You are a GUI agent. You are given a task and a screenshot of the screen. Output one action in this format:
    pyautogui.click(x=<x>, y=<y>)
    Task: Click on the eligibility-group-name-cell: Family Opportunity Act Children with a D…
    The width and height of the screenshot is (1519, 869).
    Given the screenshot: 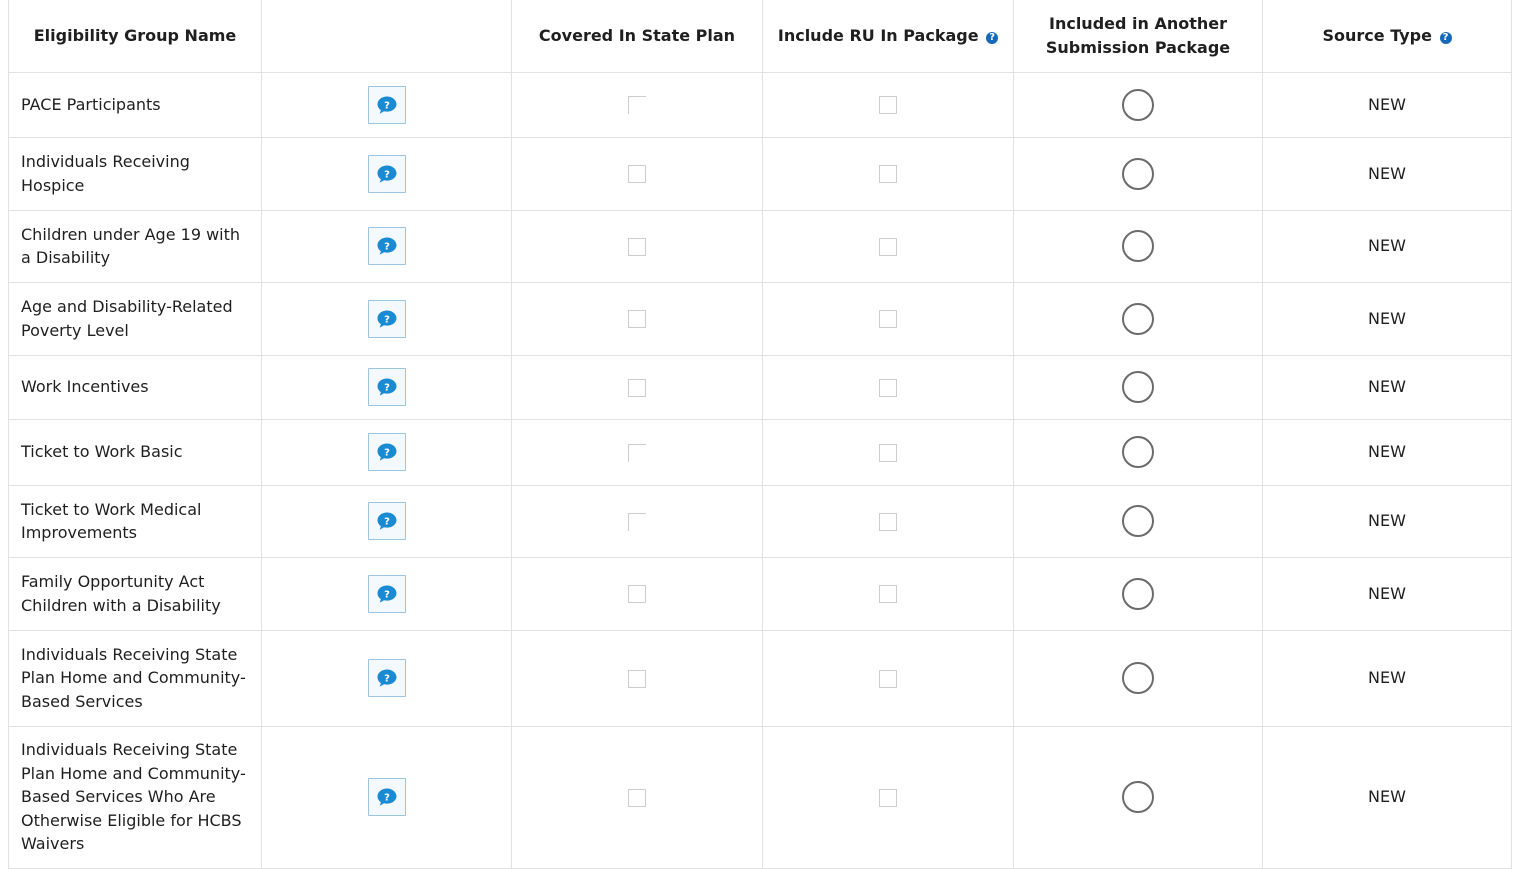 What is the action you would take?
    pyautogui.click(x=135, y=593)
    